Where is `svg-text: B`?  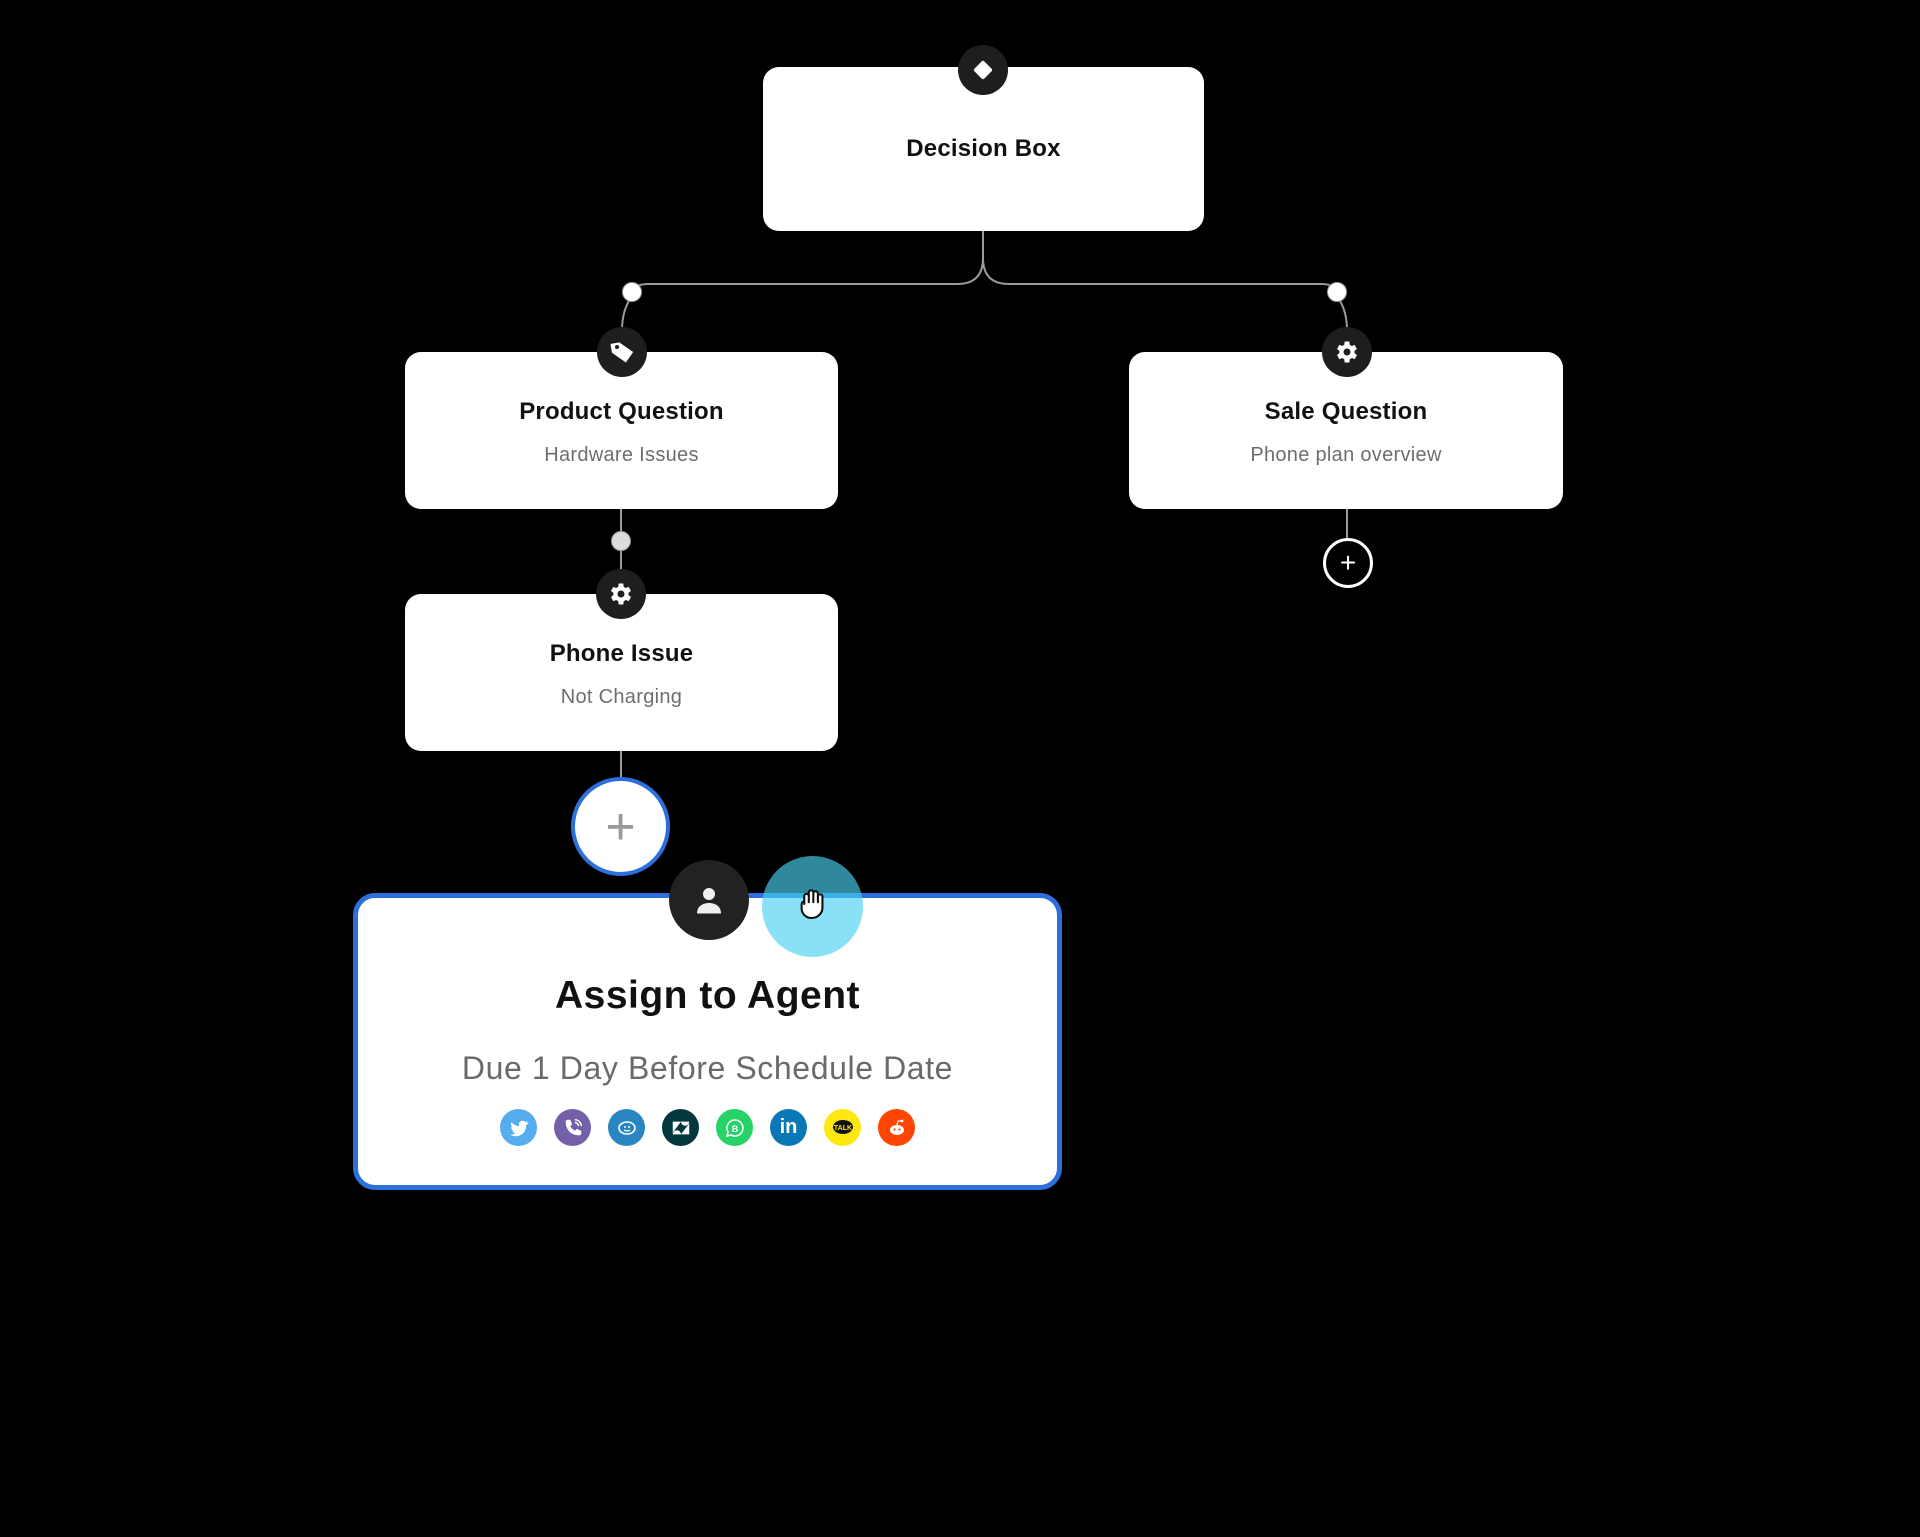
svg-text: B is located at coordinates (734, 1129).